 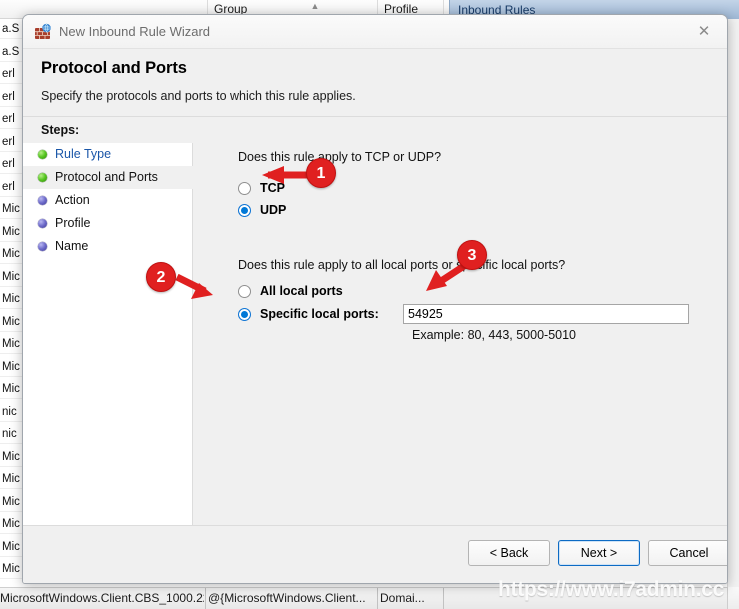 I want to click on step-item-label: Name, so click(x=72, y=246).